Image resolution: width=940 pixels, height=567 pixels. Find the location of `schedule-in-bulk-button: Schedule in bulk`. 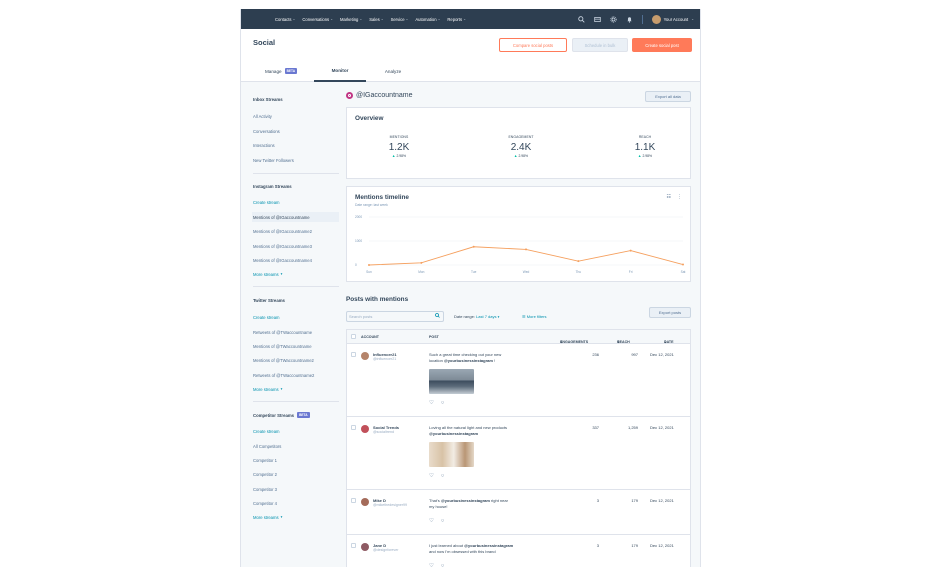

schedule-in-bulk-button: Schedule in bulk is located at coordinates (600, 45).